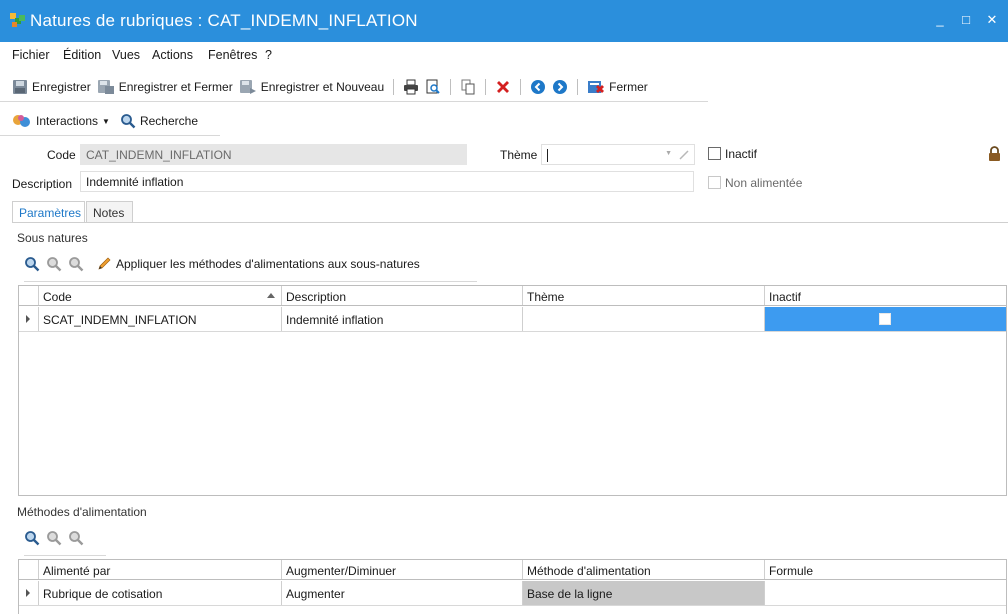 The image size is (1008, 614). Describe the element at coordinates (402, 319) in the screenshot. I see `cell-description: Indemnité inflation` at that location.